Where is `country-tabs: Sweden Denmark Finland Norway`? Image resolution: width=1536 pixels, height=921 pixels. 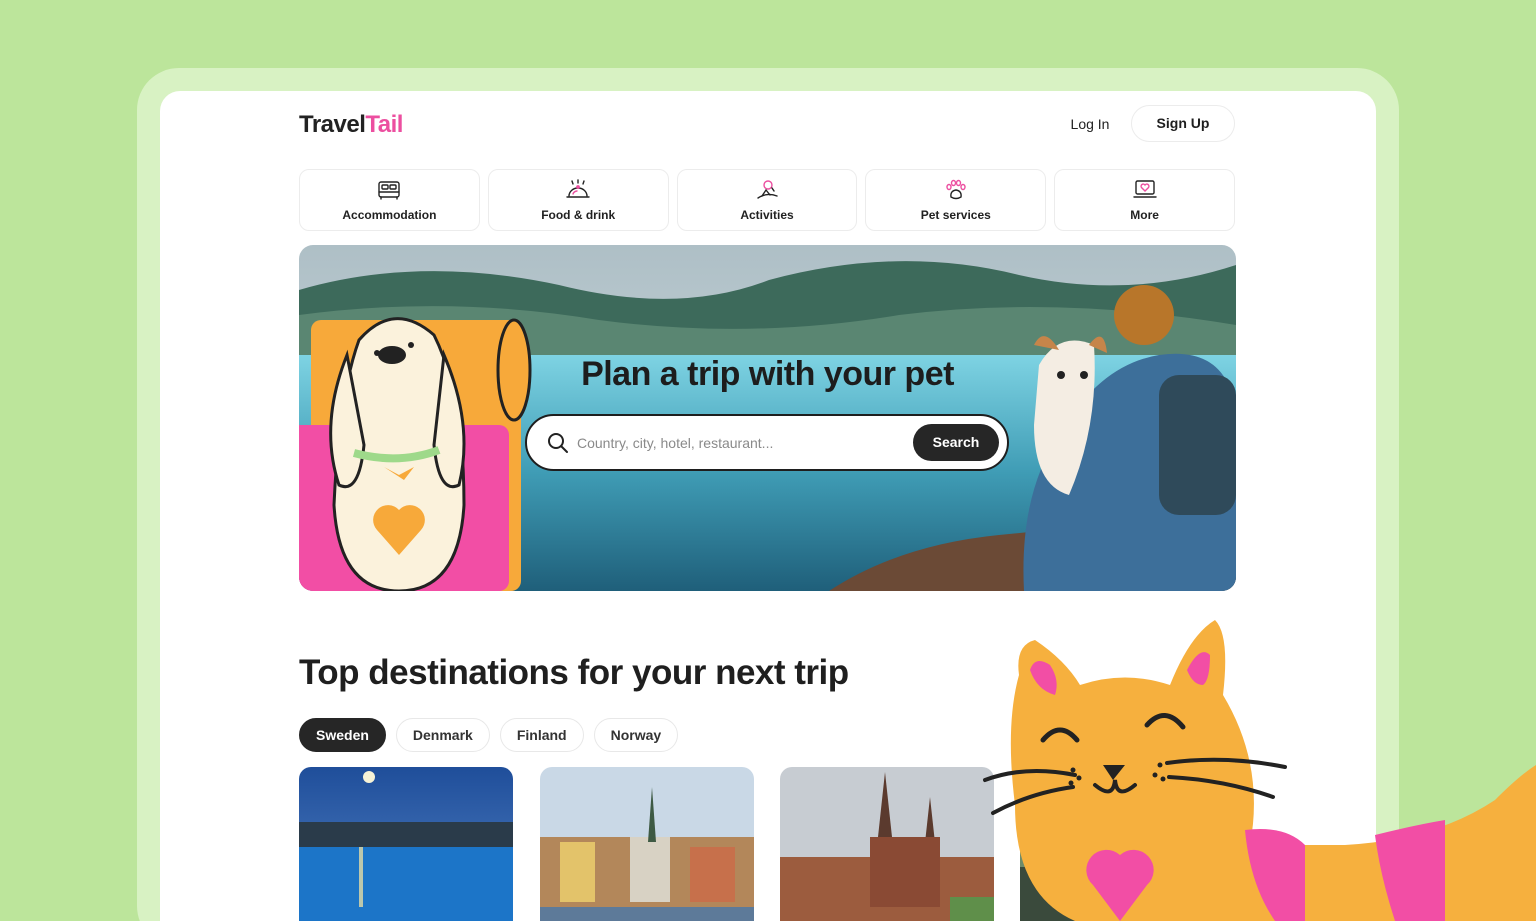
country-tabs: Sweden Denmark Finland Norway is located at coordinates (489, 735).